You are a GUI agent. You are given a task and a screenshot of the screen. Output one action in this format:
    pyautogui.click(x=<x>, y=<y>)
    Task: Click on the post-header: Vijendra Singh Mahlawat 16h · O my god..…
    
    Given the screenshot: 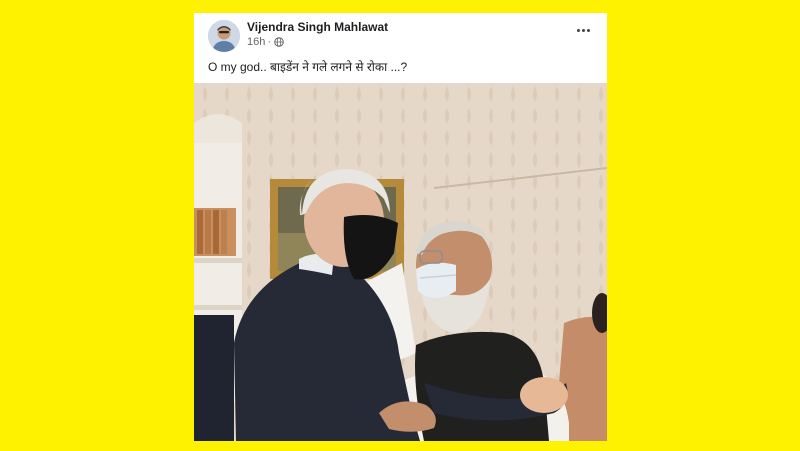 What is the action you would take?
    pyautogui.click(x=400, y=48)
    